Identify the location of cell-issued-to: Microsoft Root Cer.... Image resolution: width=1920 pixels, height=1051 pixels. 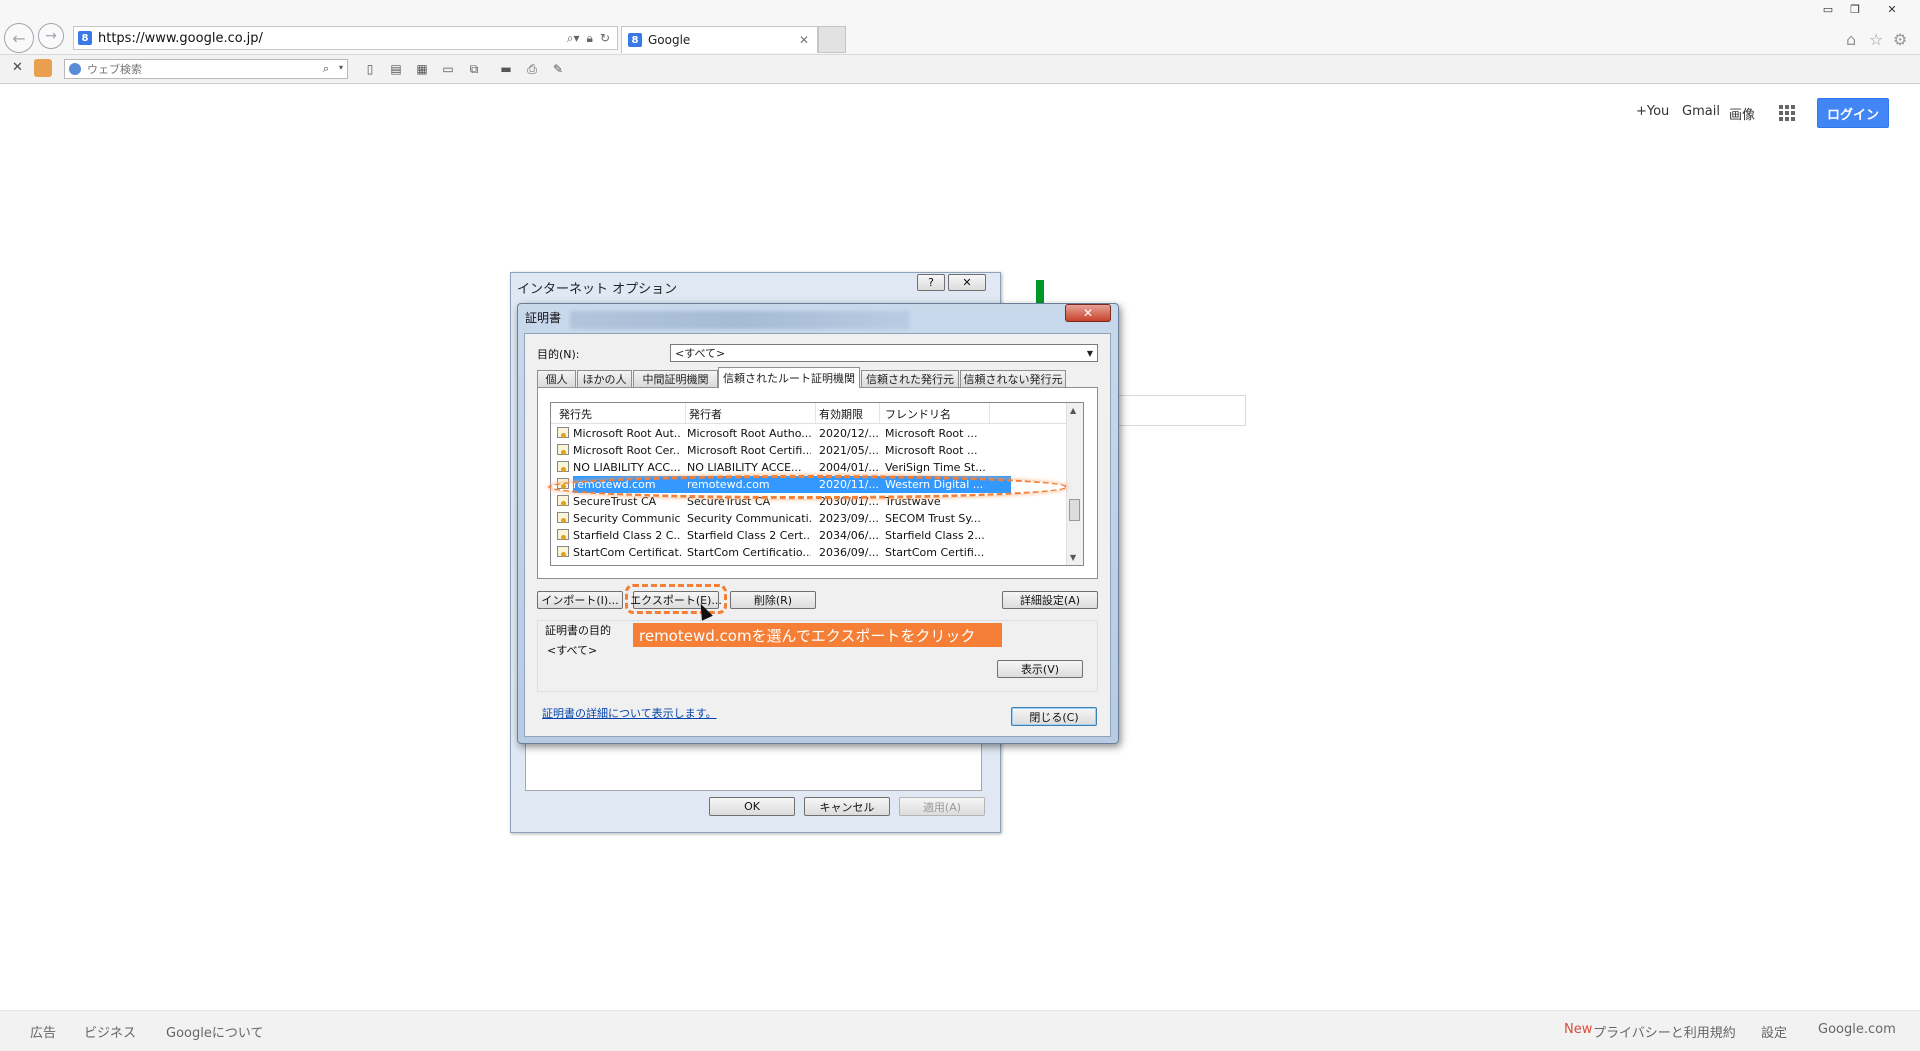
(627, 450).